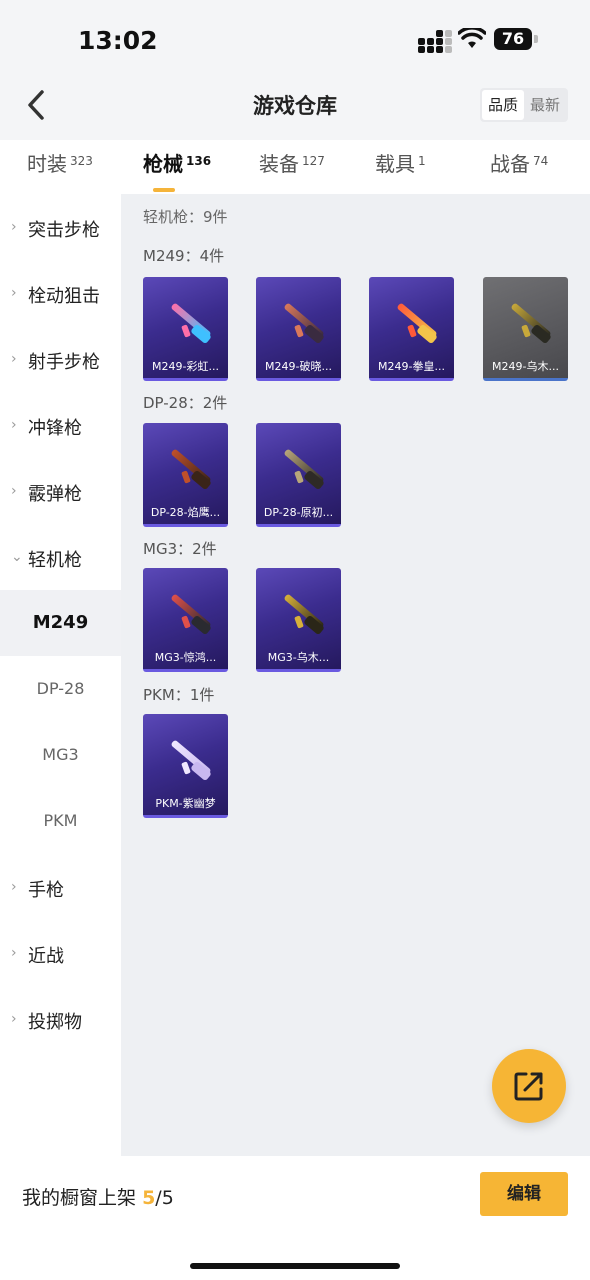 The height and width of the screenshot is (1280, 590). Describe the element at coordinates (60, 689) in the screenshot. I see `sidebar-subitem-dp28: DP-28` at that location.